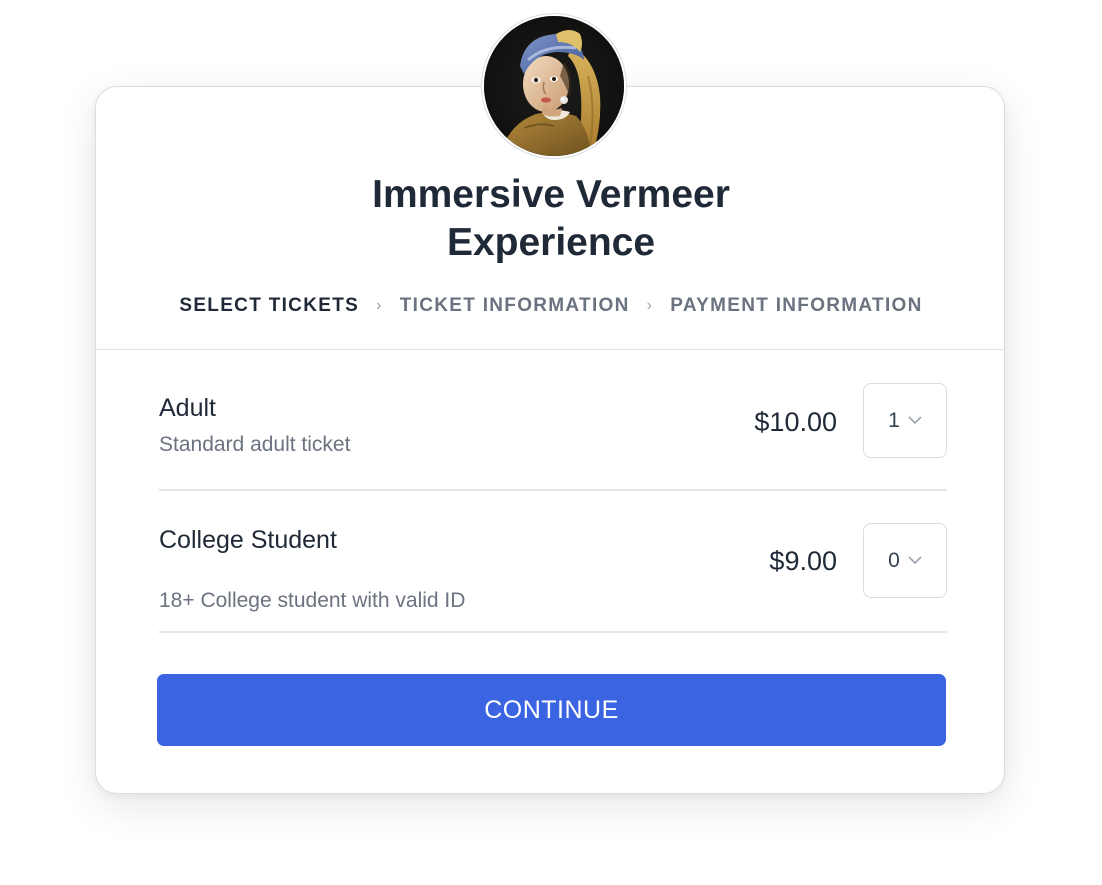  Describe the element at coordinates (248, 540) in the screenshot. I see `ticket-name: College Student` at that location.